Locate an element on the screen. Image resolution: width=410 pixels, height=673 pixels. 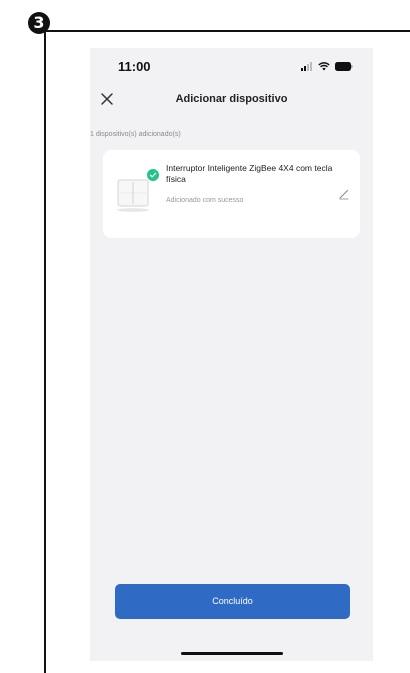
added-count-label: 1 dispositivo(s) adicionado(s) is located at coordinates (135, 134).